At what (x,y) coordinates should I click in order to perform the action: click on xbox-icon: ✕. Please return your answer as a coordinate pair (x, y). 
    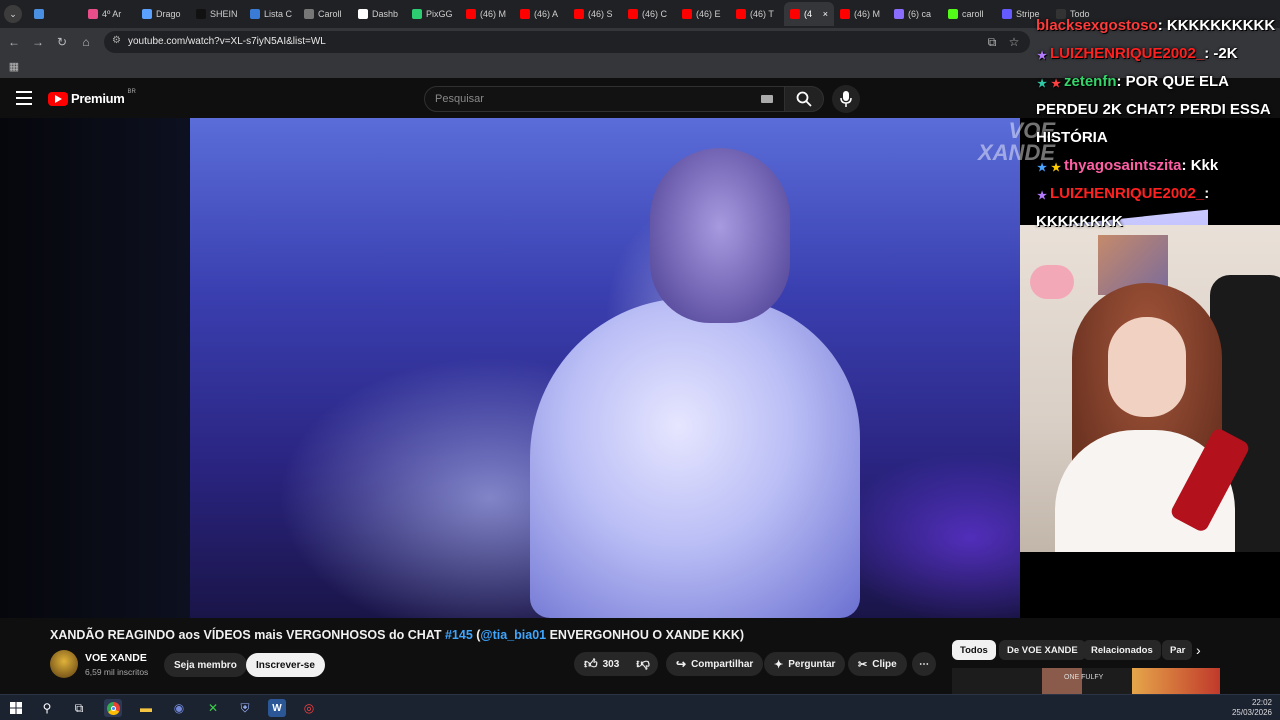
    Looking at the image, I should click on (213, 708).